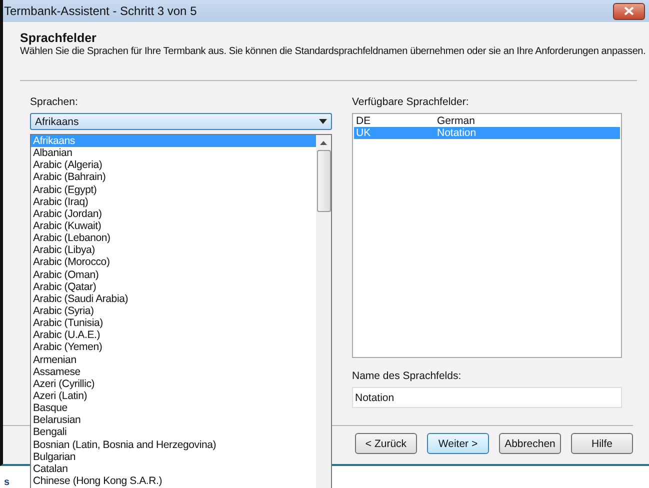  I want to click on dialog-button: < Zurück, so click(386, 443).